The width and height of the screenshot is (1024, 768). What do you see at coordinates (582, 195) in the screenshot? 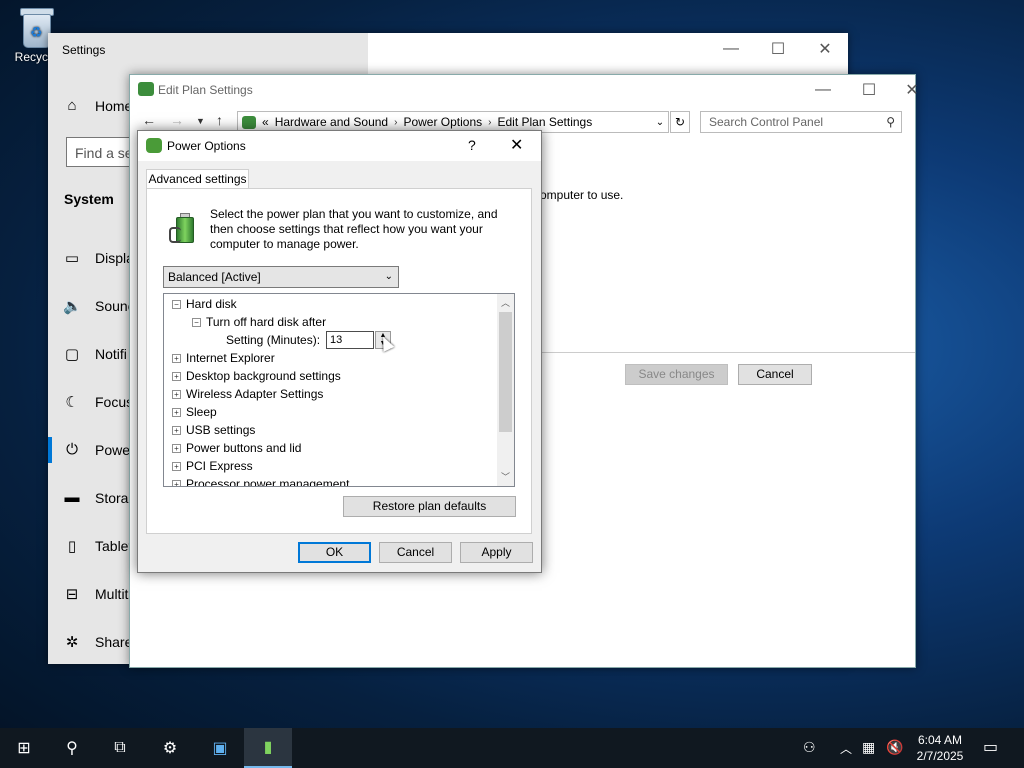
I see `plan-description: omputer to use.` at bounding box center [582, 195].